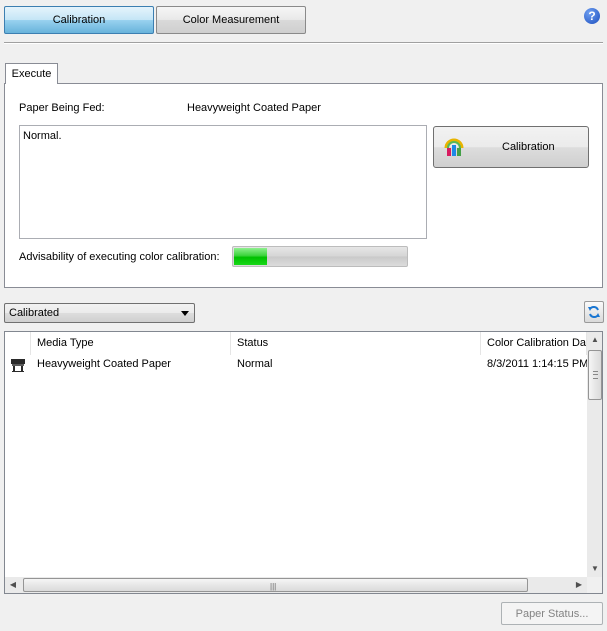  I want to click on execute-calibration-button: Calibration, so click(511, 147).